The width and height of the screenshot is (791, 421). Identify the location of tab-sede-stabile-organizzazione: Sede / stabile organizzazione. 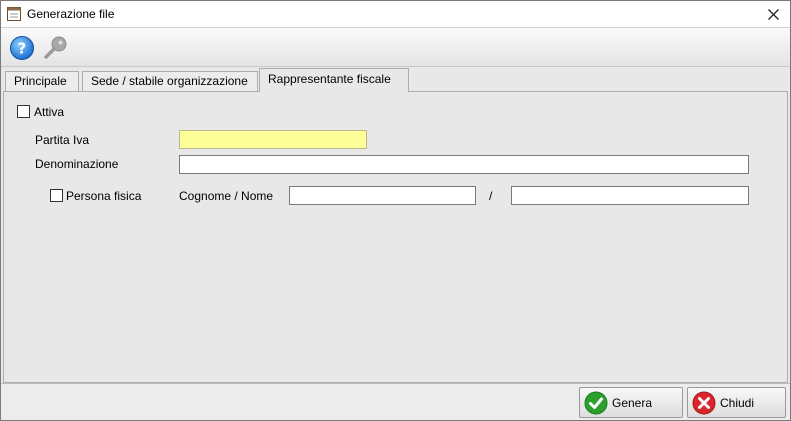
(170, 81).